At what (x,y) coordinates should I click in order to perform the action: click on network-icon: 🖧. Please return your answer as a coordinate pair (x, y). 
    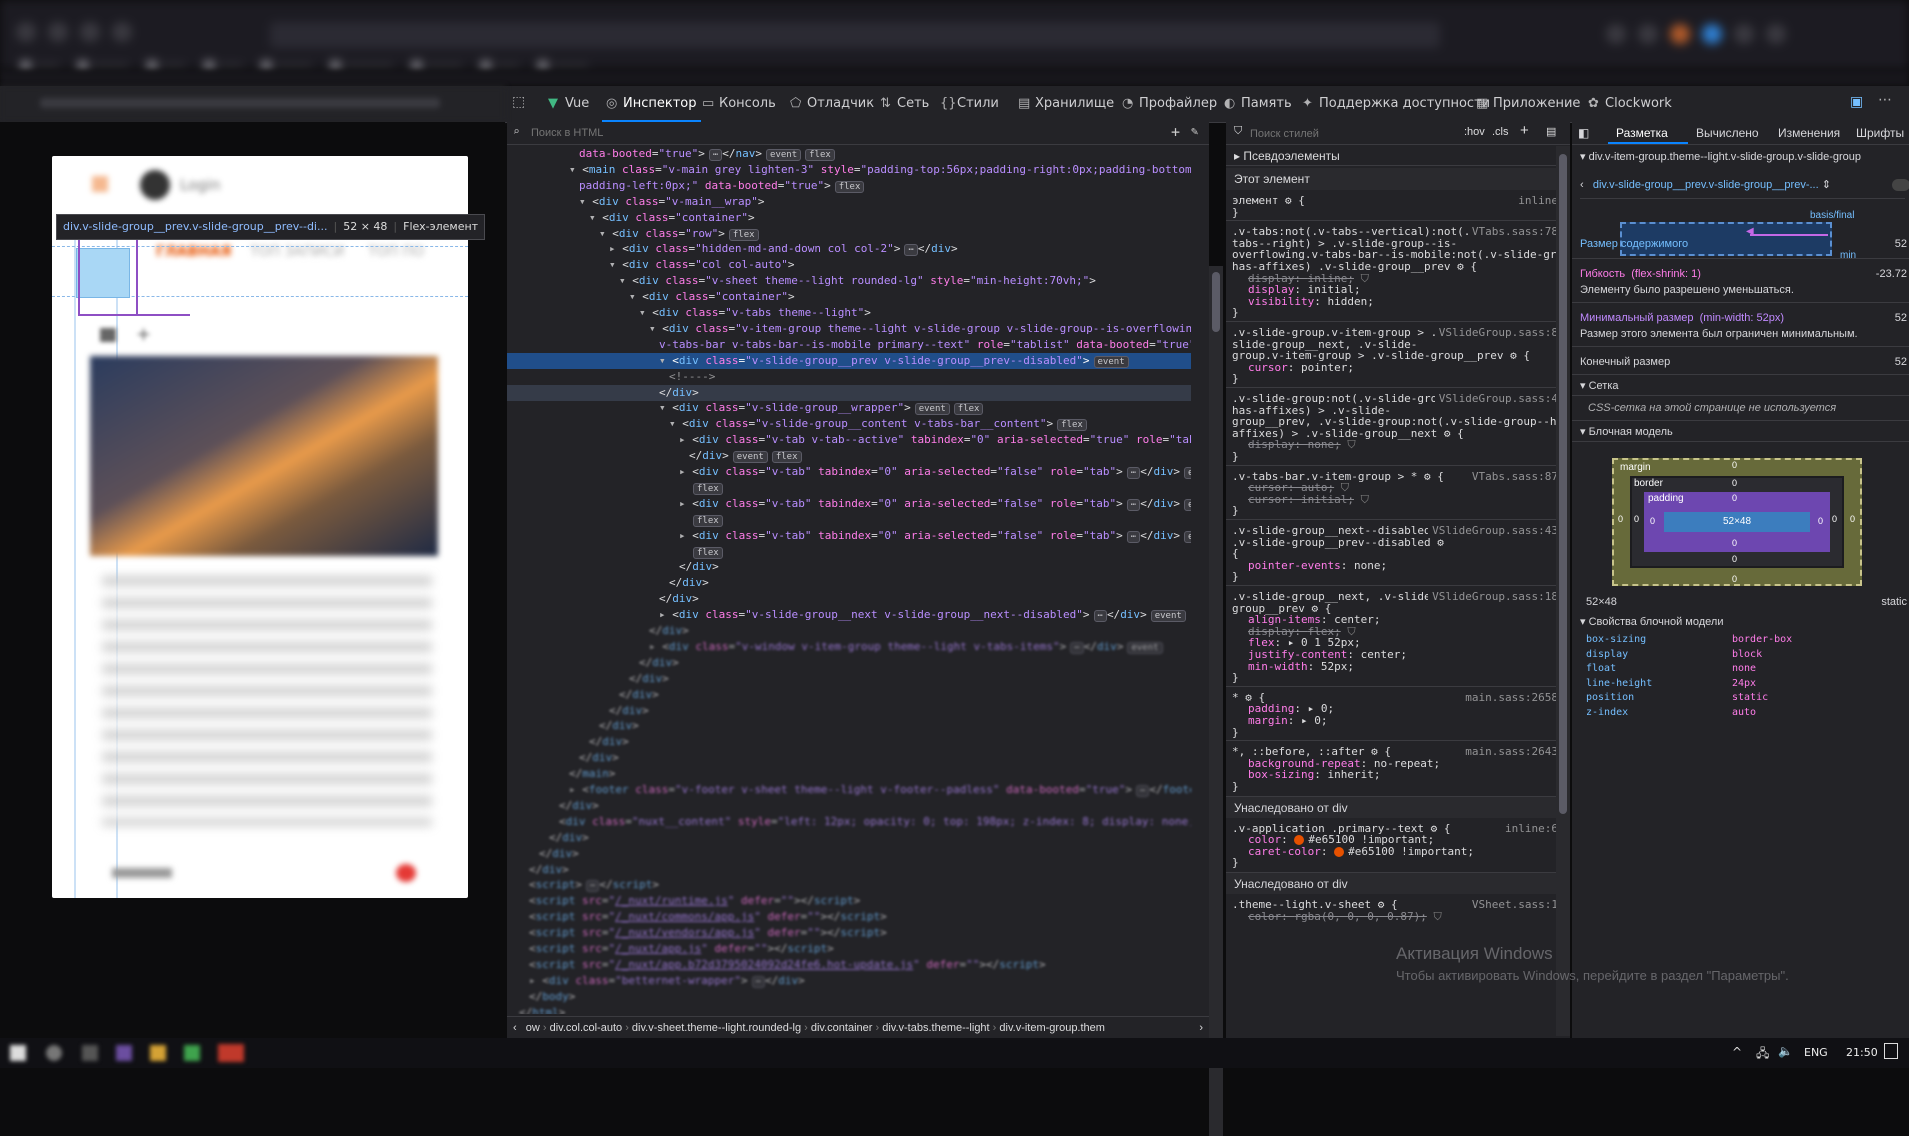
    Looking at the image, I should click on (1762, 1054).